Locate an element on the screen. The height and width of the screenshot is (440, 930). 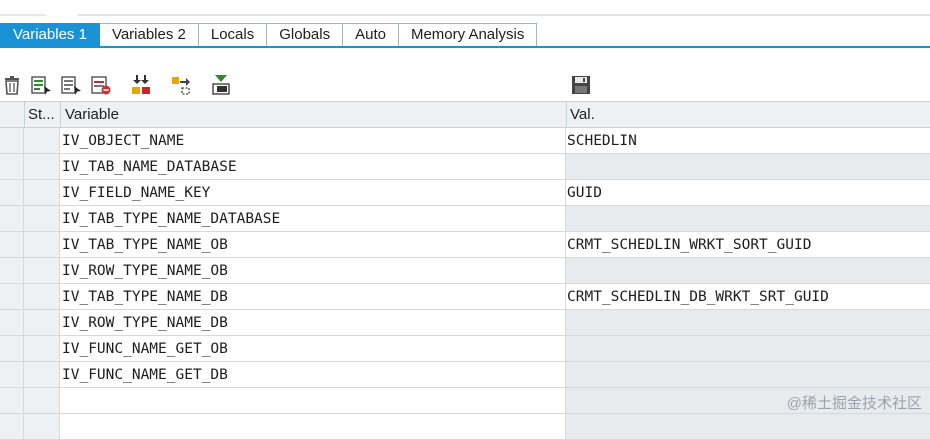
tab-variables-1: Variables 1 is located at coordinates (50, 35).